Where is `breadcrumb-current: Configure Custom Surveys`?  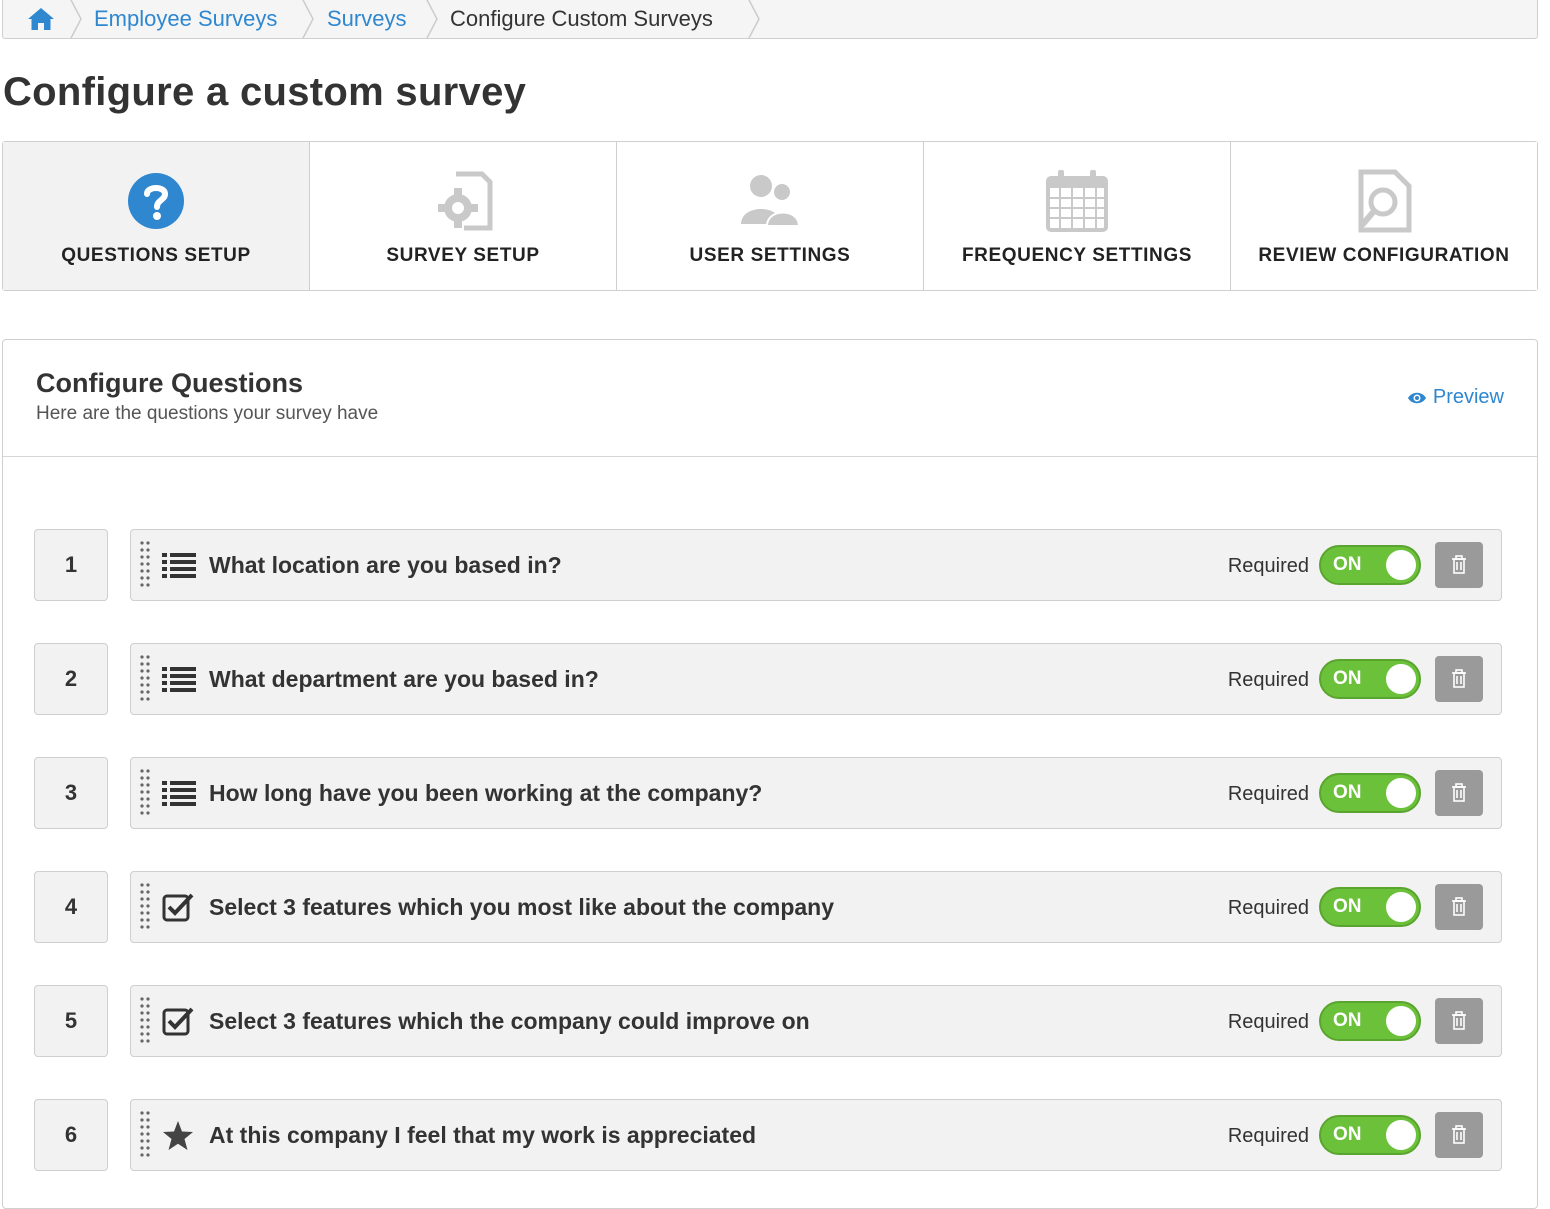 breadcrumb-current: Configure Custom Surveys is located at coordinates (581, 18).